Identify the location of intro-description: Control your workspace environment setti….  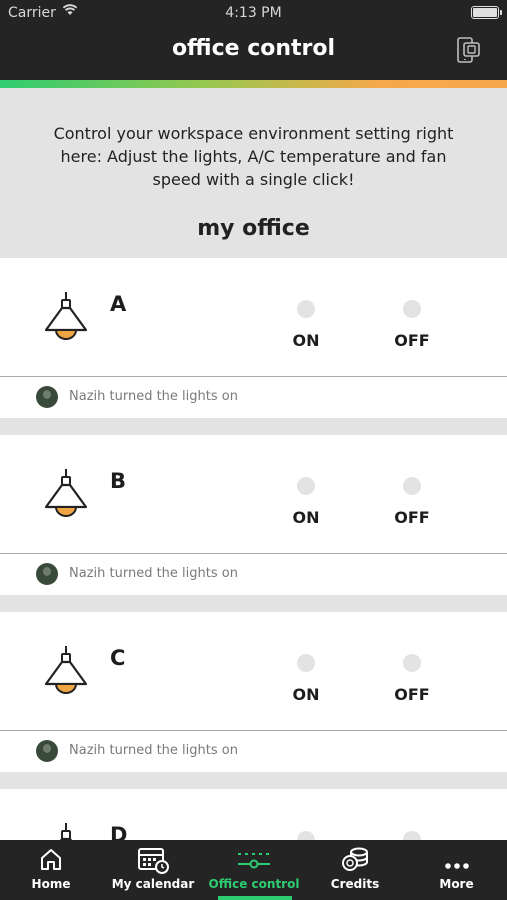
(253, 156).